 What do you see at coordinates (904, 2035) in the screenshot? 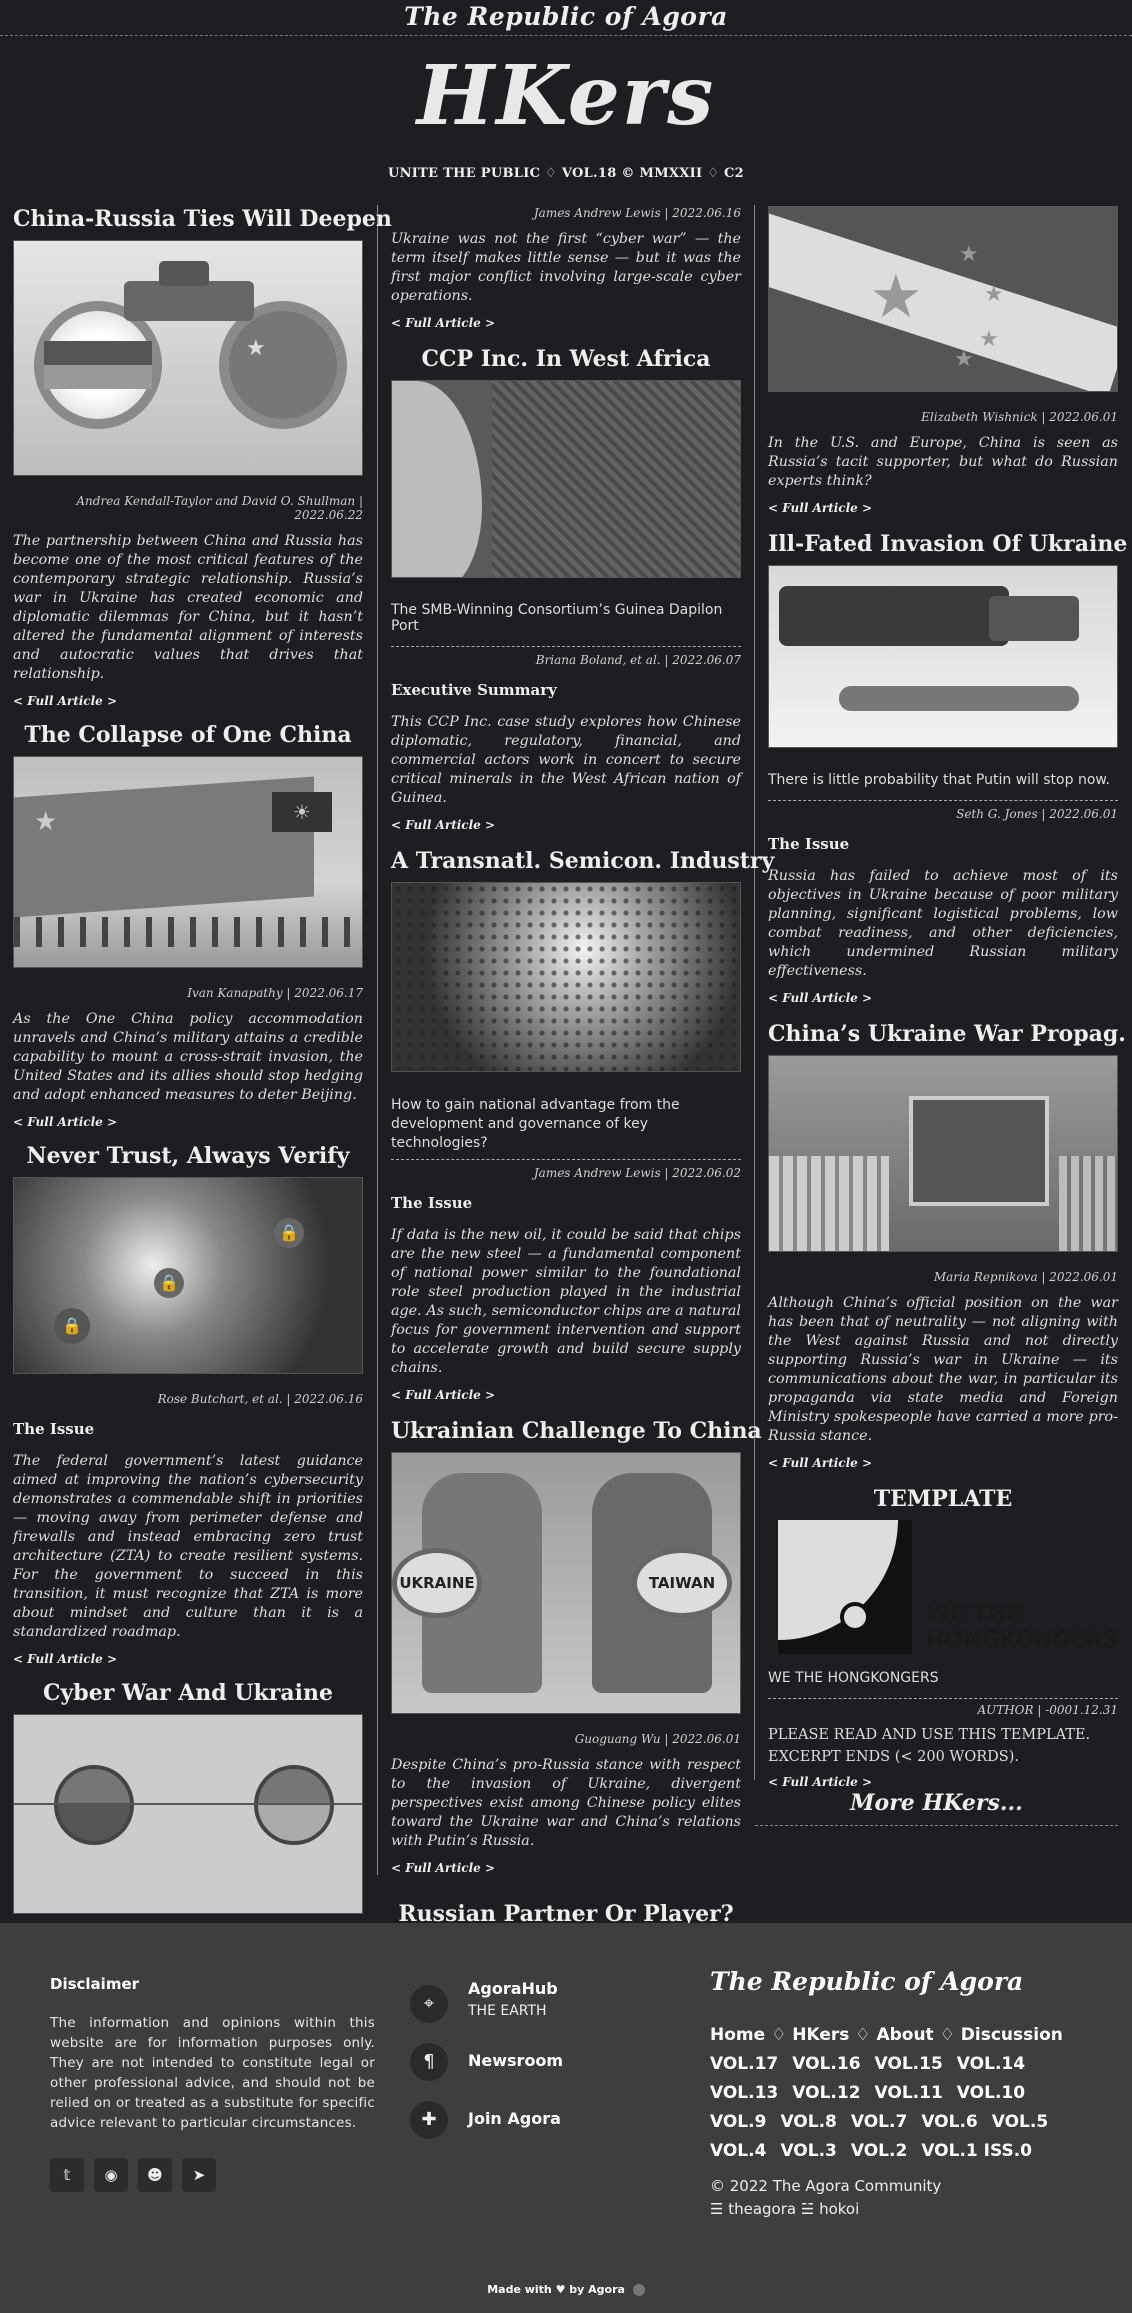
I see `nav-about: About` at bounding box center [904, 2035].